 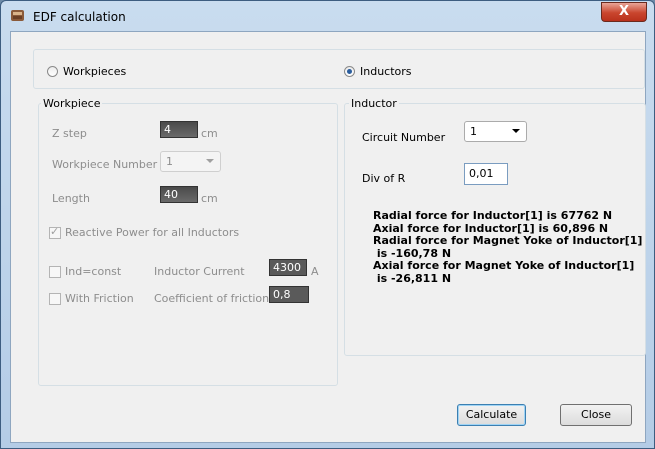 I want to click on result-line: is -26,811 N, so click(x=412, y=278).